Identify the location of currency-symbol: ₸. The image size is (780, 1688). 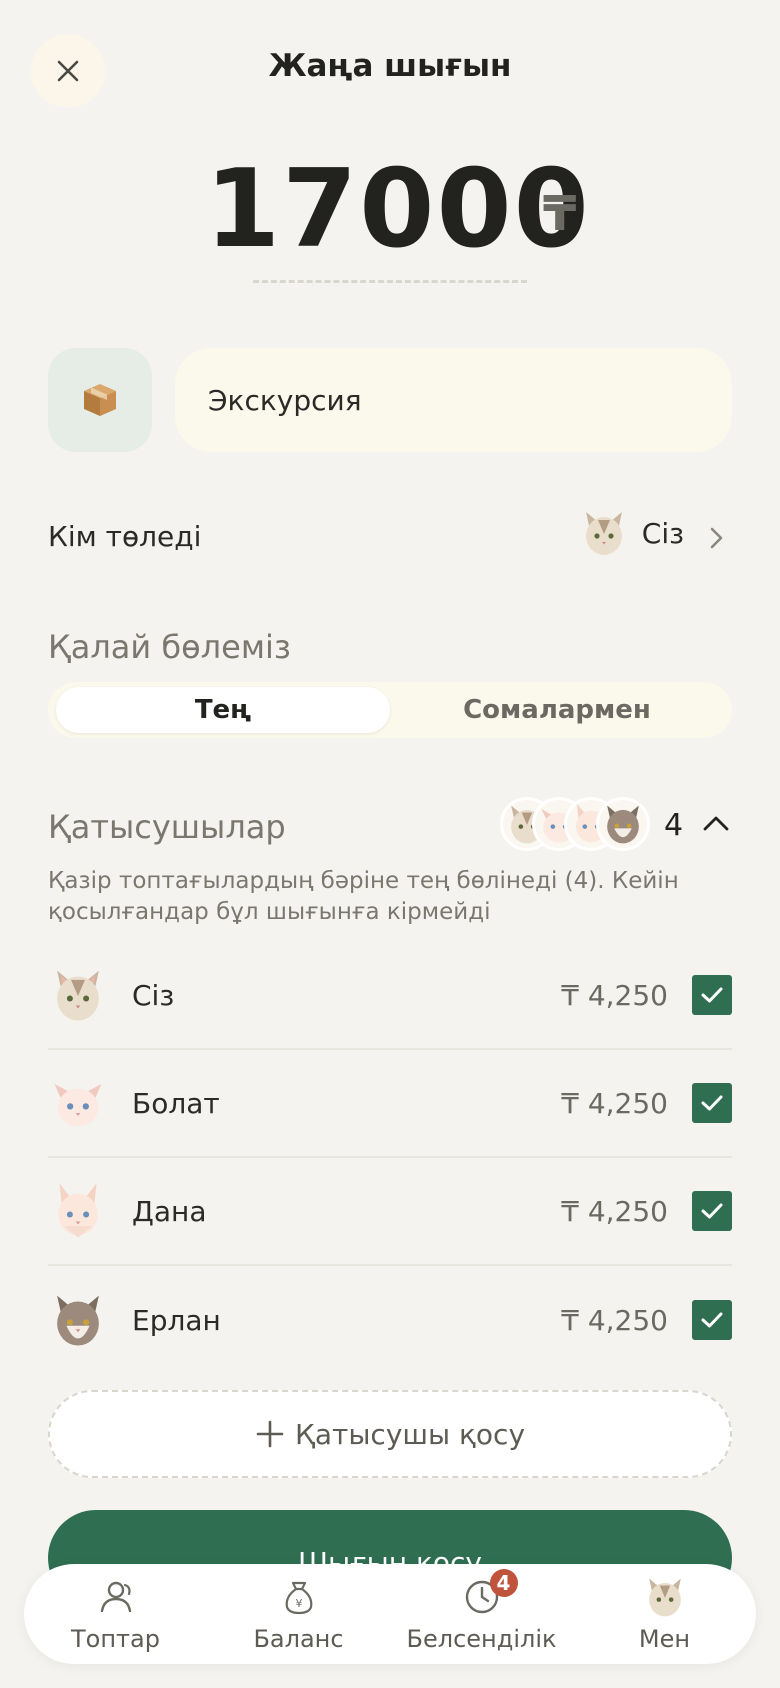
(560, 214).